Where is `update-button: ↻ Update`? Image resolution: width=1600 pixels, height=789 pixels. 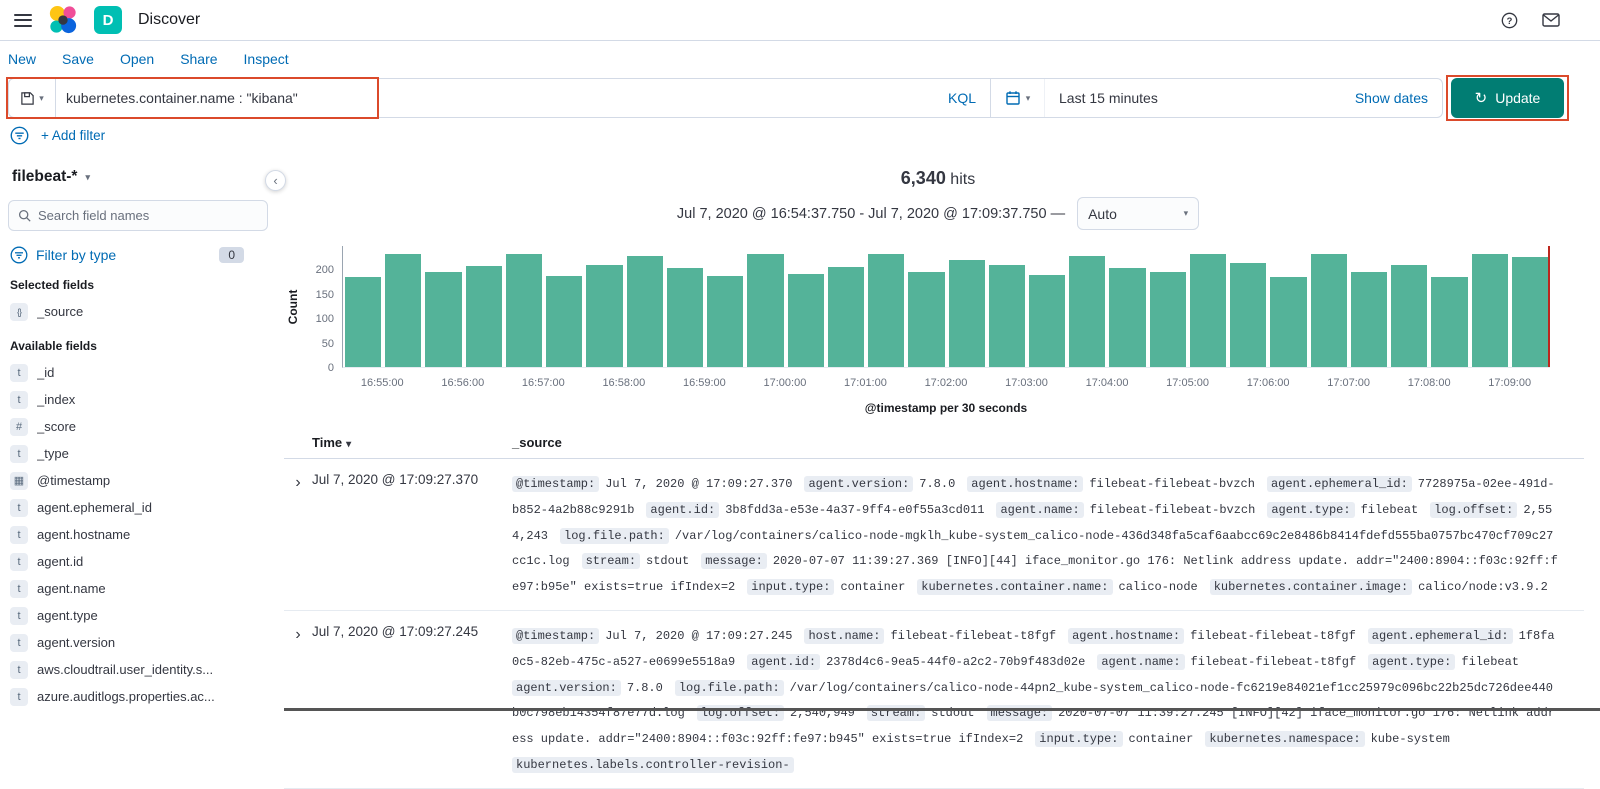 update-button: ↻ Update is located at coordinates (1507, 98).